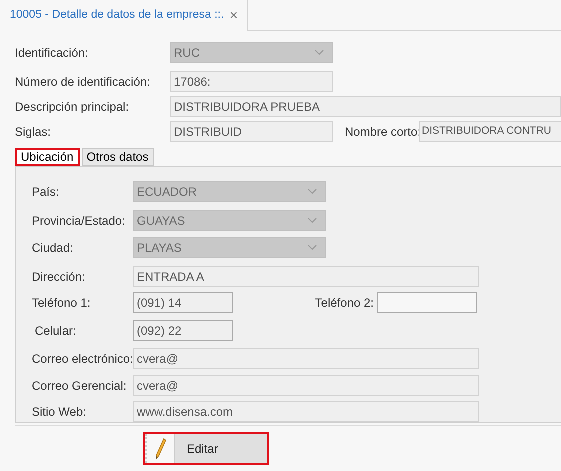  What do you see at coordinates (60, 412) in the screenshot?
I see `field-label: Sitio Web:` at bounding box center [60, 412].